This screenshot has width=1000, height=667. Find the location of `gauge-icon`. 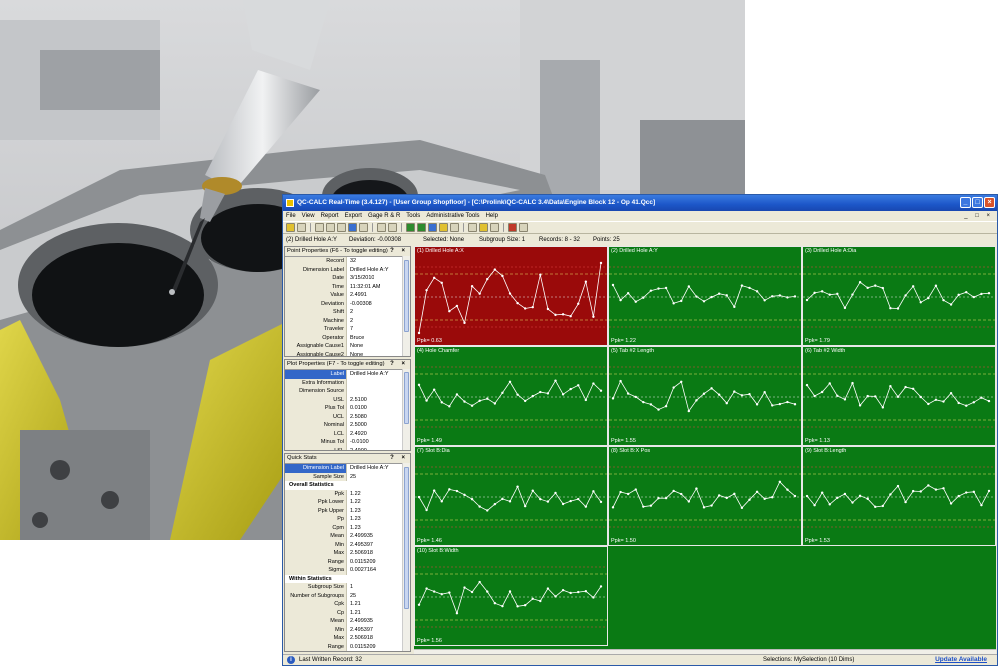

gauge-icon is located at coordinates (494, 227).